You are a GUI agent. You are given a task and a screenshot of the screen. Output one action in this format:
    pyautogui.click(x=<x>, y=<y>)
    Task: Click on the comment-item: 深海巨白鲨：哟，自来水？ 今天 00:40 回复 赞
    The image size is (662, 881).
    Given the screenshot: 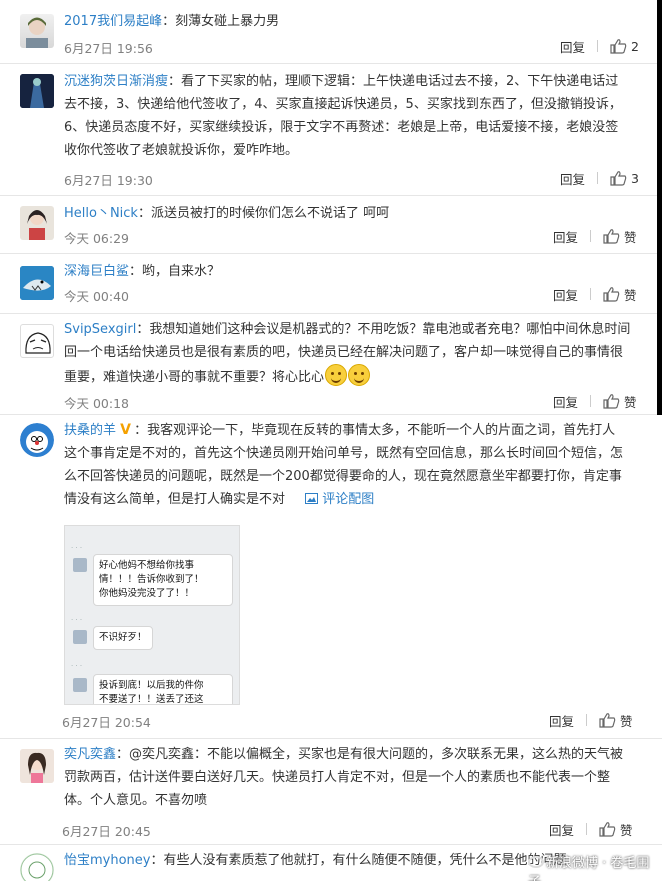 What is the action you would take?
    pyautogui.click(x=328, y=284)
    